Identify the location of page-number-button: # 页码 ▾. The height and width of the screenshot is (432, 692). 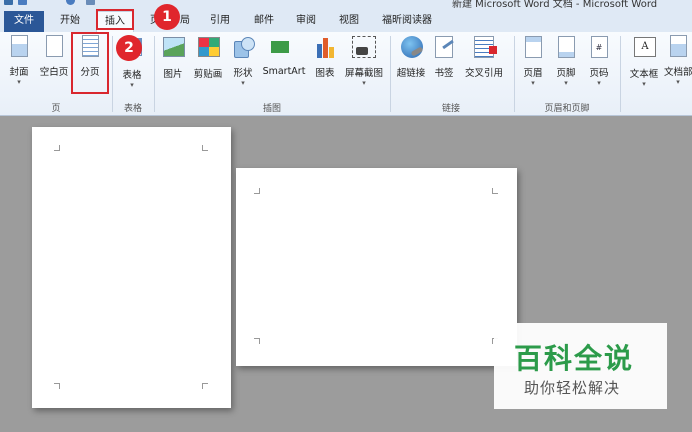
(599, 65).